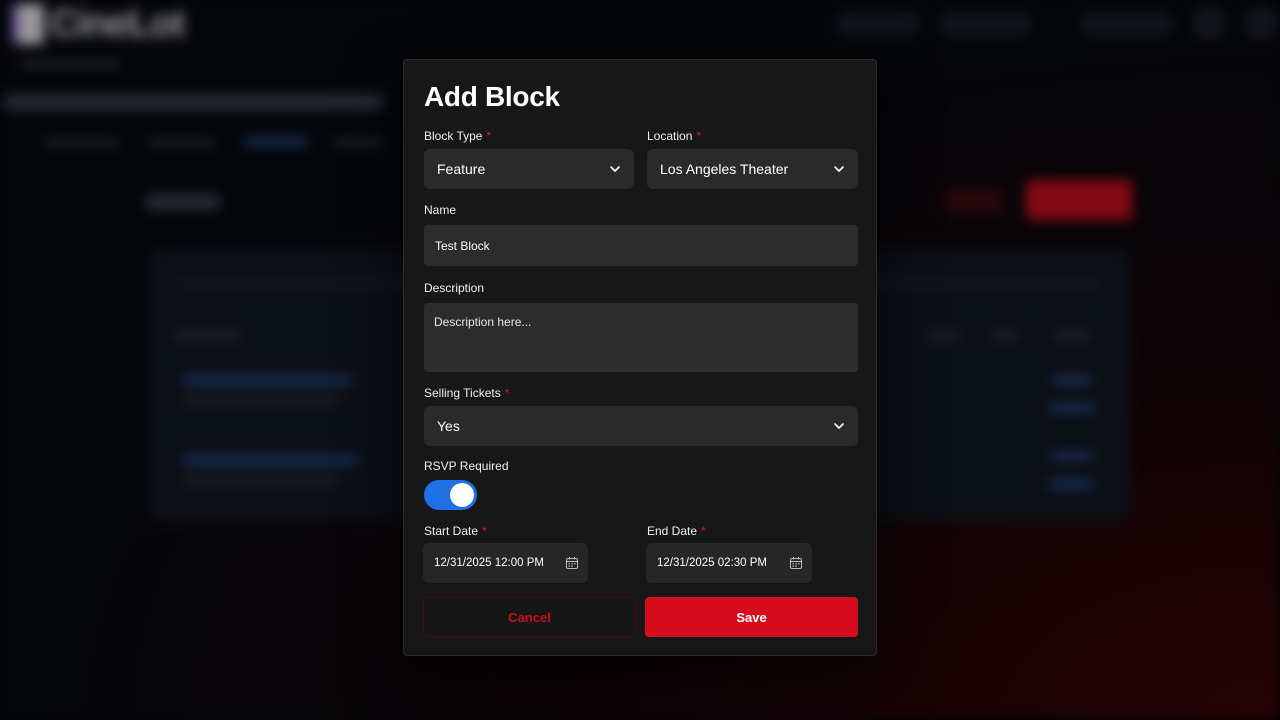 This screenshot has height=720, width=1280. I want to click on start-date-input: 12/31/2025 12:00 PM, so click(505, 563).